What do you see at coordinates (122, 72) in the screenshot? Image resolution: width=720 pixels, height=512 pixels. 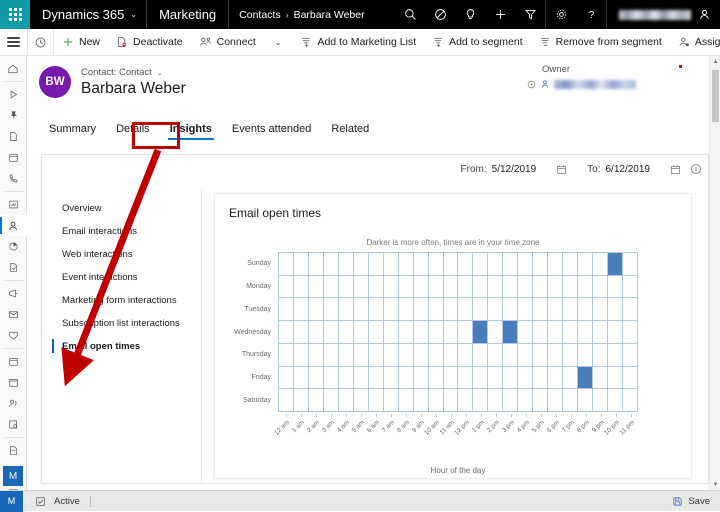 I see `record-type-selector: Contact: Contact ⌄` at bounding box center [122, 72].